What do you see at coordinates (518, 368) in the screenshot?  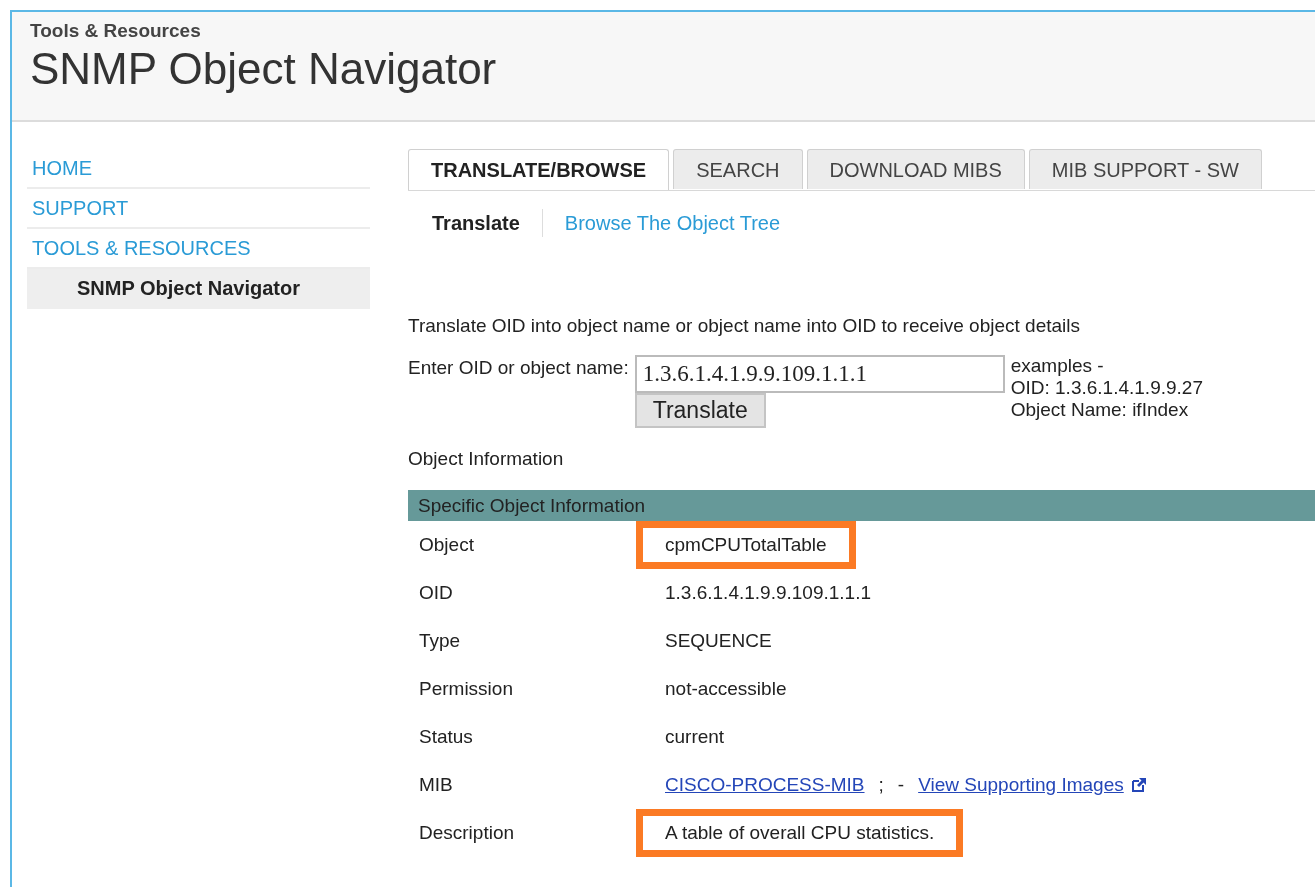 I see `field-label: Enter OID or object name:` at bounding box center [518, 368].